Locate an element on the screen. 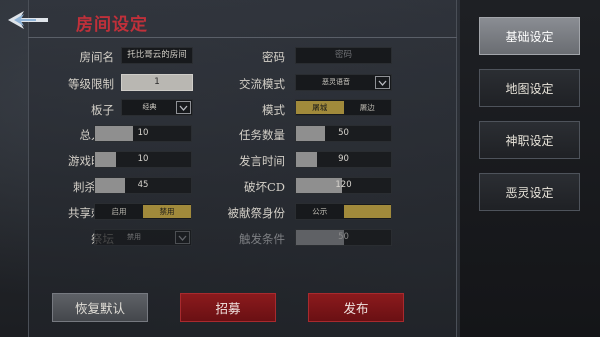 Image resolution: width=600 pixels, height=337 pixels. altar-value: 禁用 is located at coordinates (134, 237).